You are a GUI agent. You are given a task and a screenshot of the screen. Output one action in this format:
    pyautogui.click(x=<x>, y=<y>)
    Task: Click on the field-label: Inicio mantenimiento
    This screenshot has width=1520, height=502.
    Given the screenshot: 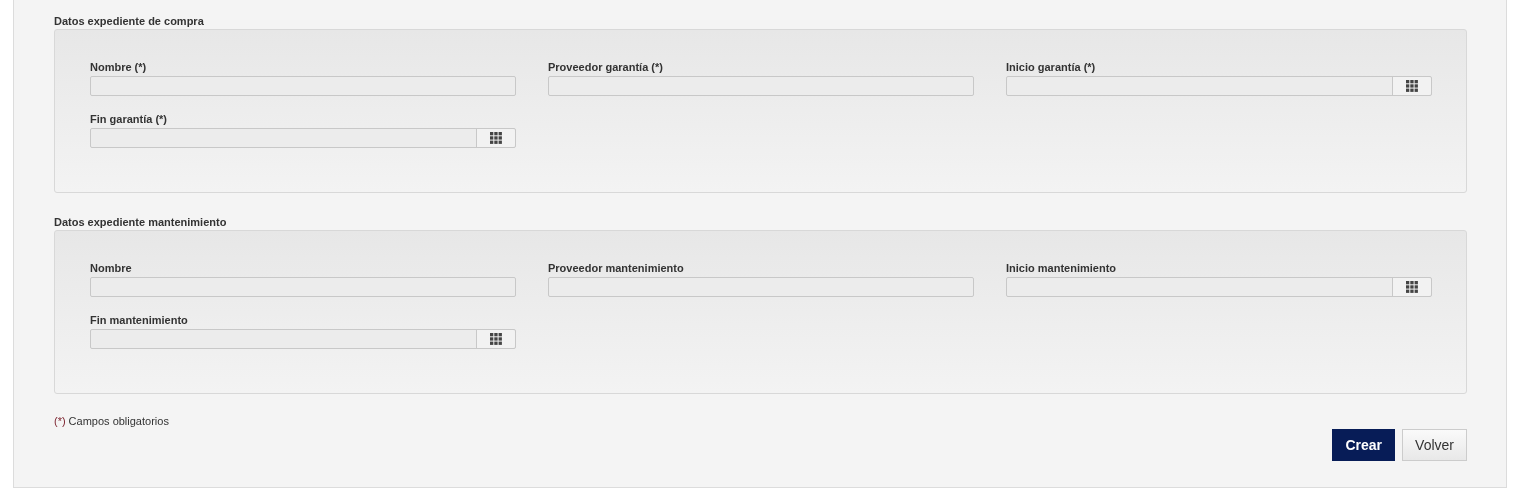 What is the action you would take?
    pyautogui.click(x=1061, y=268)
    